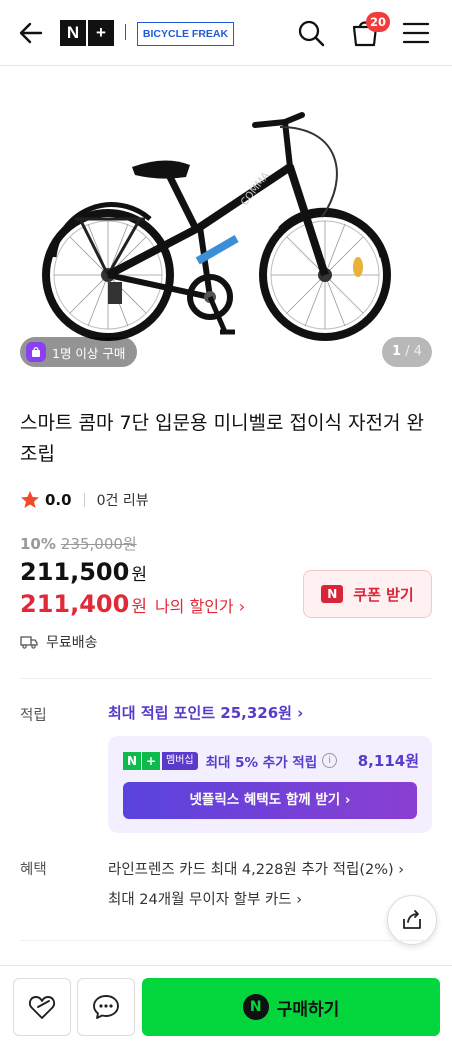  What do you see at coordinates (397, 351) in the screenshot?
I see `page-current: 1` at bounding box center [397, 351].